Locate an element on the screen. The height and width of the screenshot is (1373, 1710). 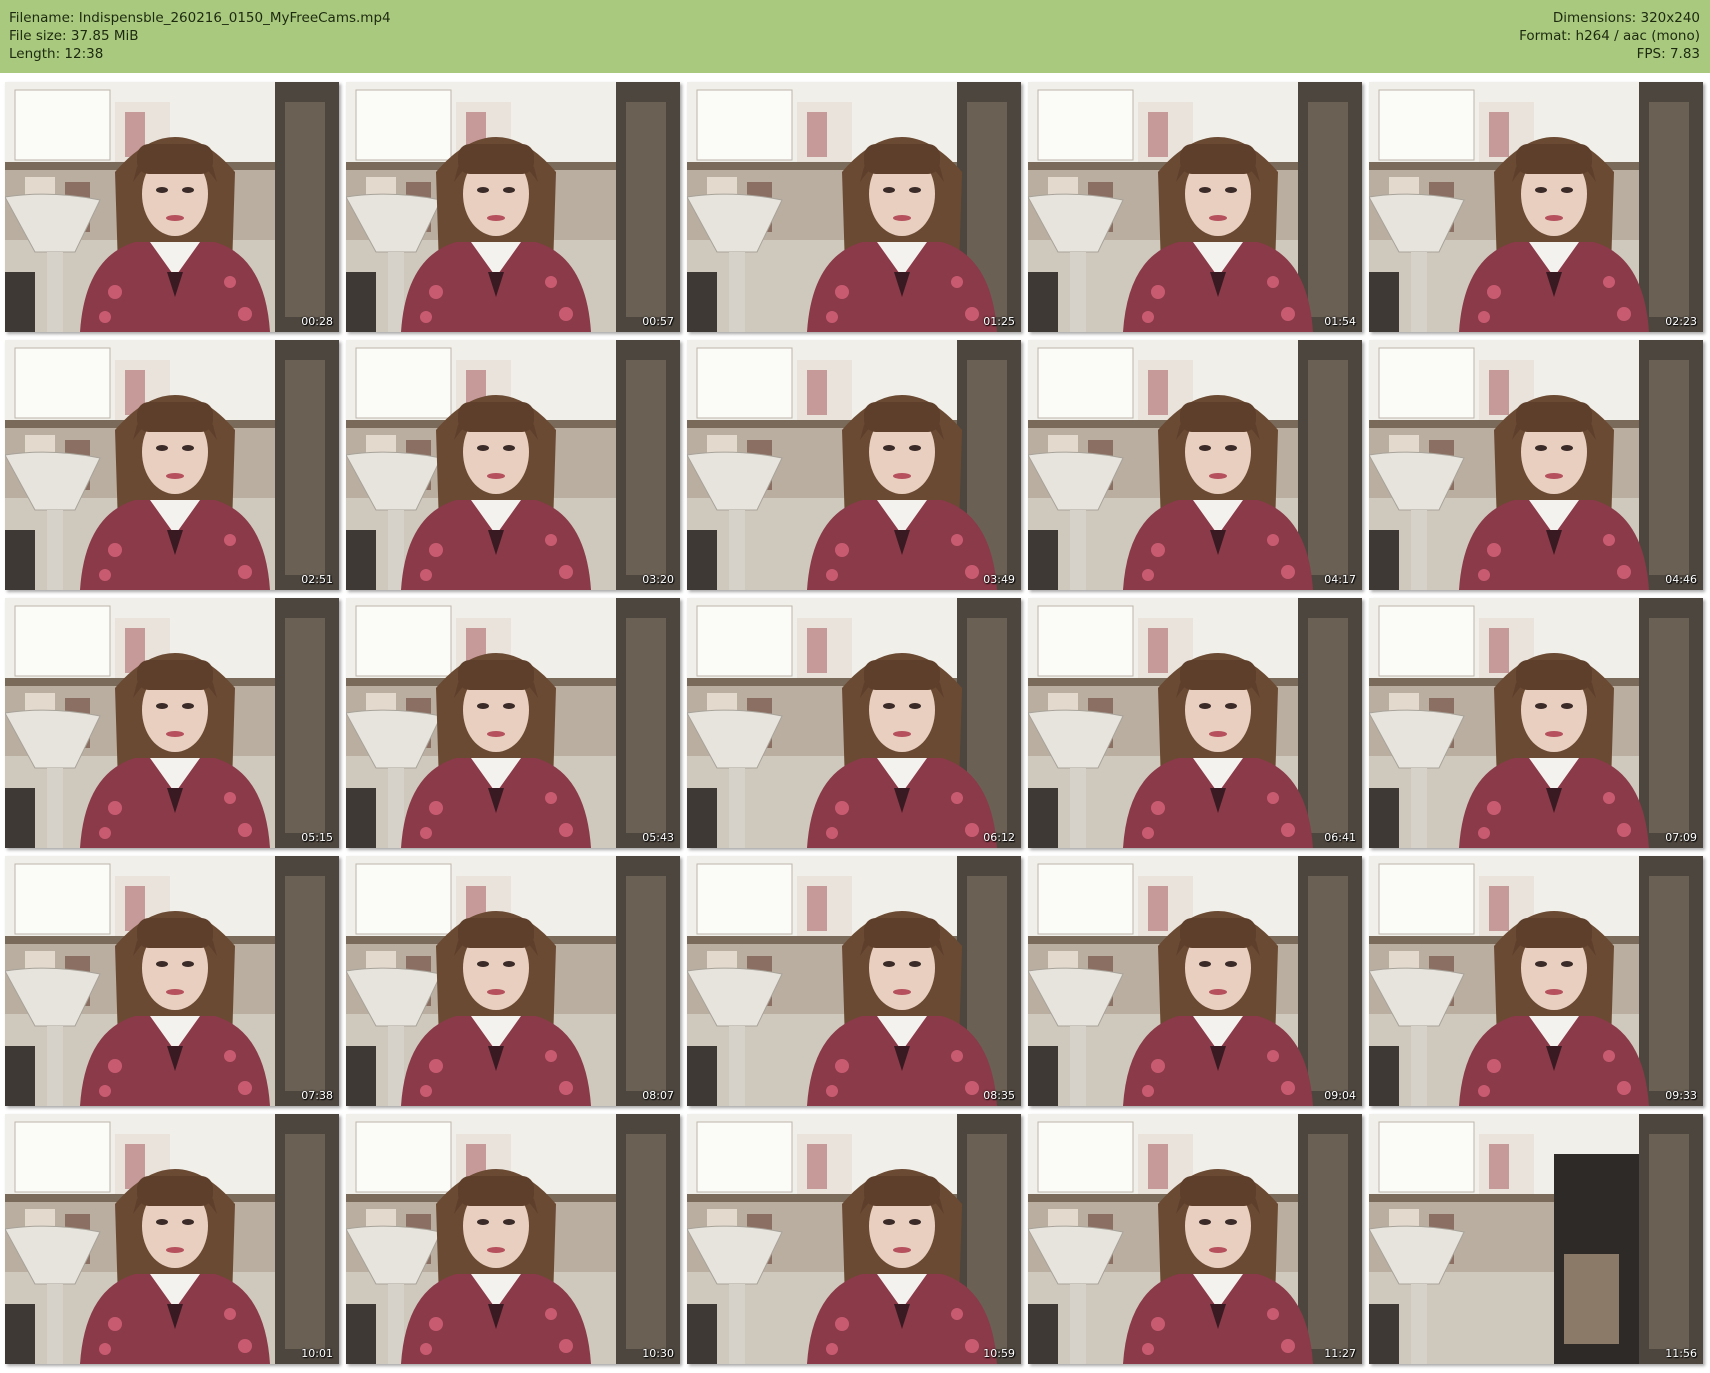
video-thumbnail: 00:57 is located at coordinates (513, 207).